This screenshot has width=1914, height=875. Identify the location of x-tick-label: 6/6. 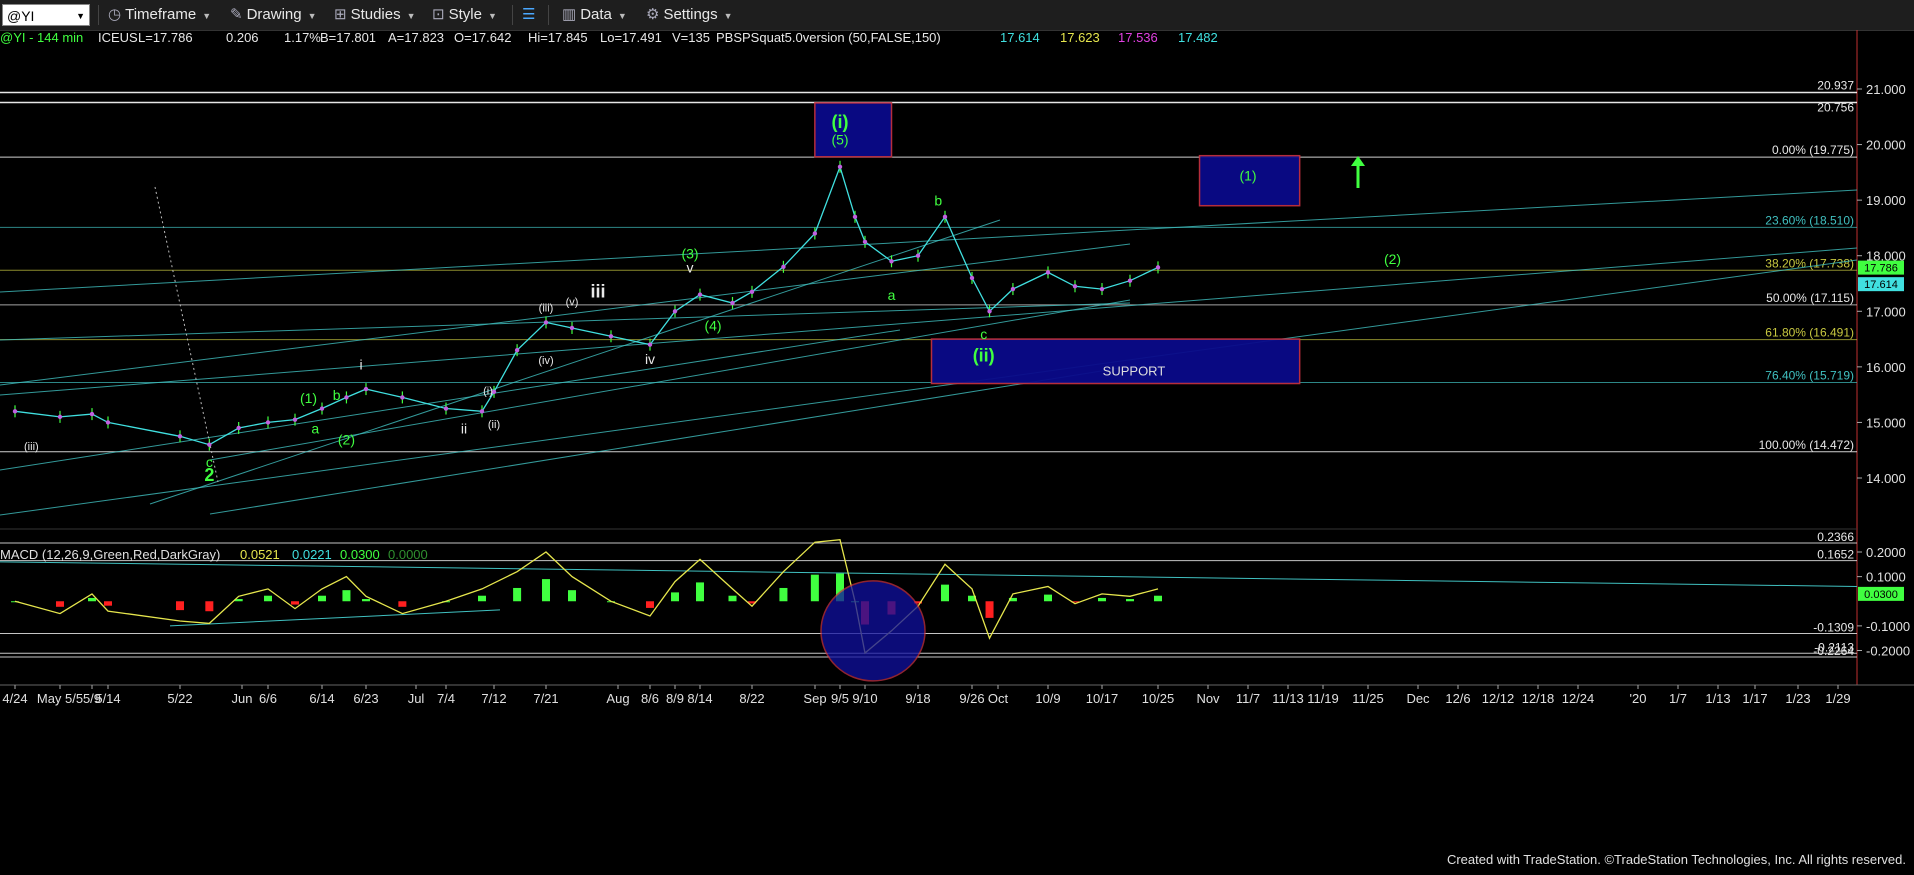
(268, 698).